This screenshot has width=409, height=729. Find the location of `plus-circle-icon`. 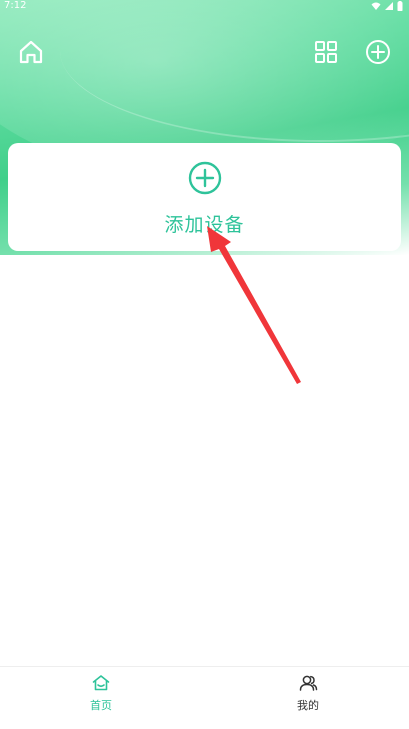

plus-circle-icon is located at coordinates (378, 52).